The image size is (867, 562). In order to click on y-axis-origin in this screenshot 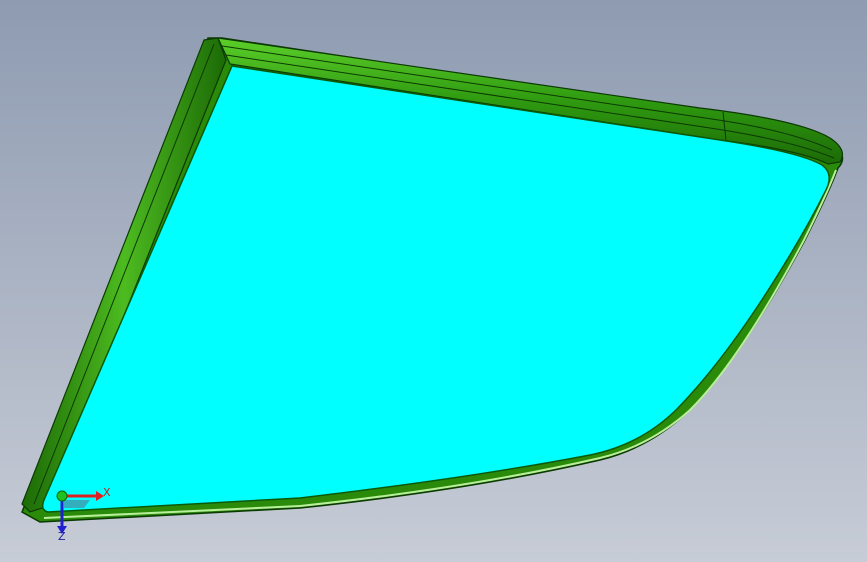, I will do `click(62, 496)`.